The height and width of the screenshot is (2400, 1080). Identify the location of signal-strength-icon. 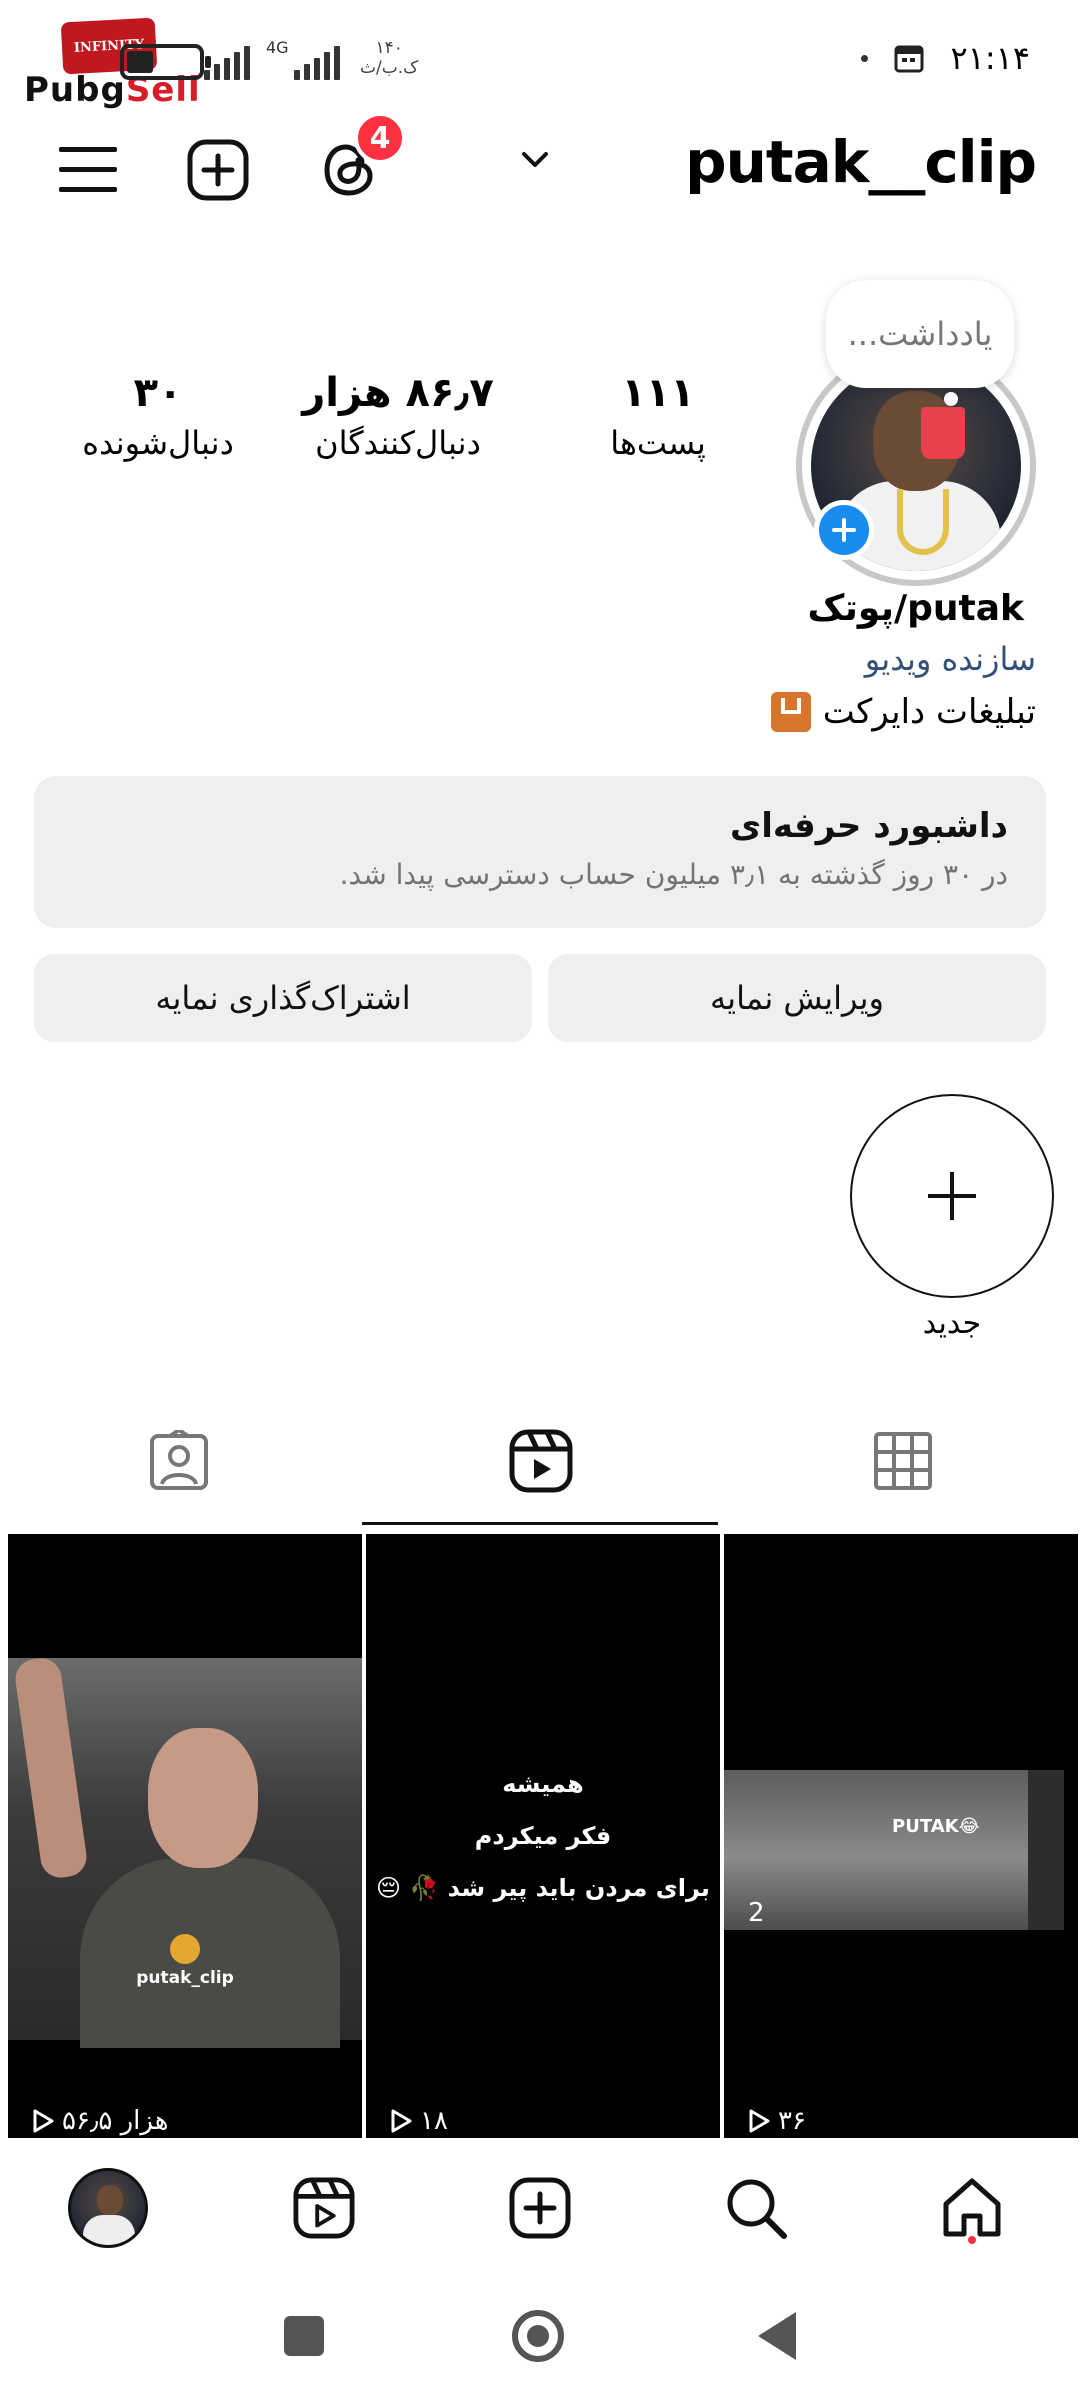
(227, 62).